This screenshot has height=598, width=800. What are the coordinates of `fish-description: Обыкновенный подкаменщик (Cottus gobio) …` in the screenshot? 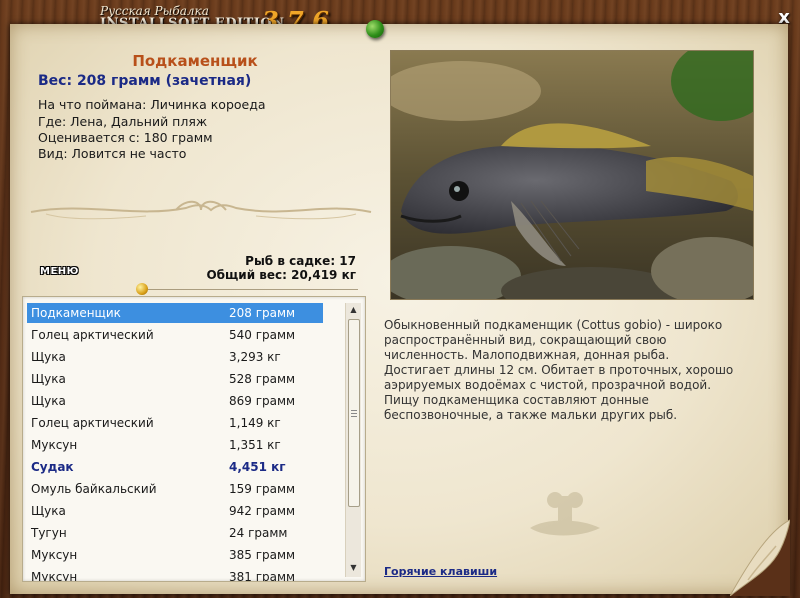 It's located at (569, 370).